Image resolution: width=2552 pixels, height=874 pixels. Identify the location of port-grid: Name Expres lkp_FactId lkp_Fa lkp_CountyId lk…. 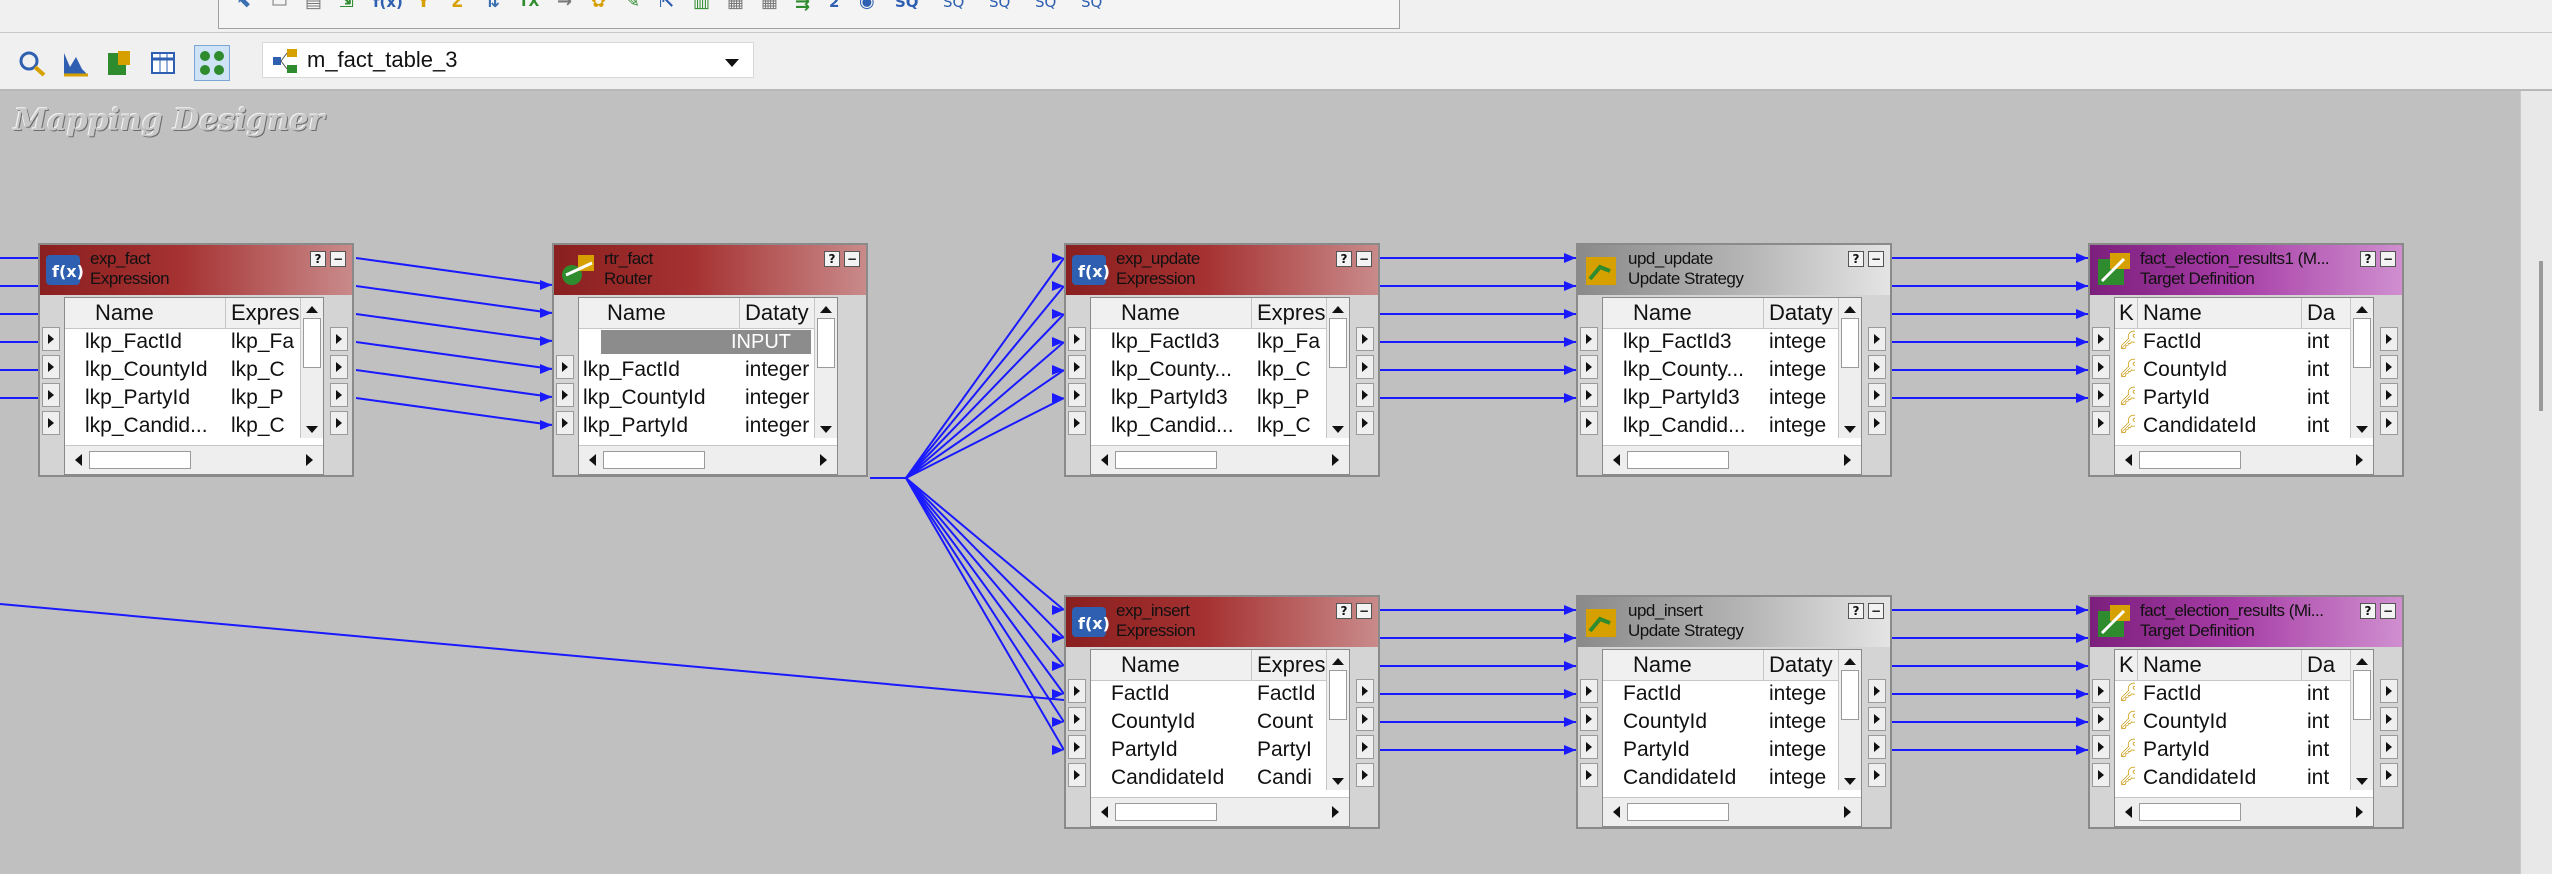
(194, 386).